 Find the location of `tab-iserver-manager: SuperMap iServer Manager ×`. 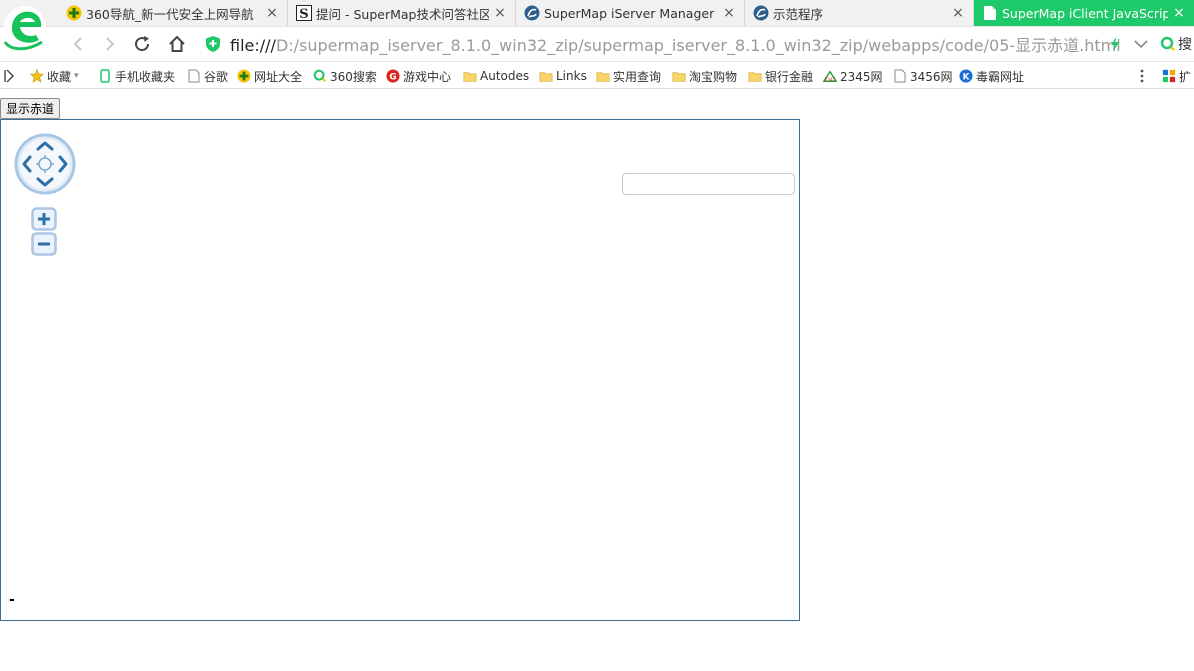

tab-iserver-manager: SuperMap iServer Manager × is located at coordinates (630, 13).